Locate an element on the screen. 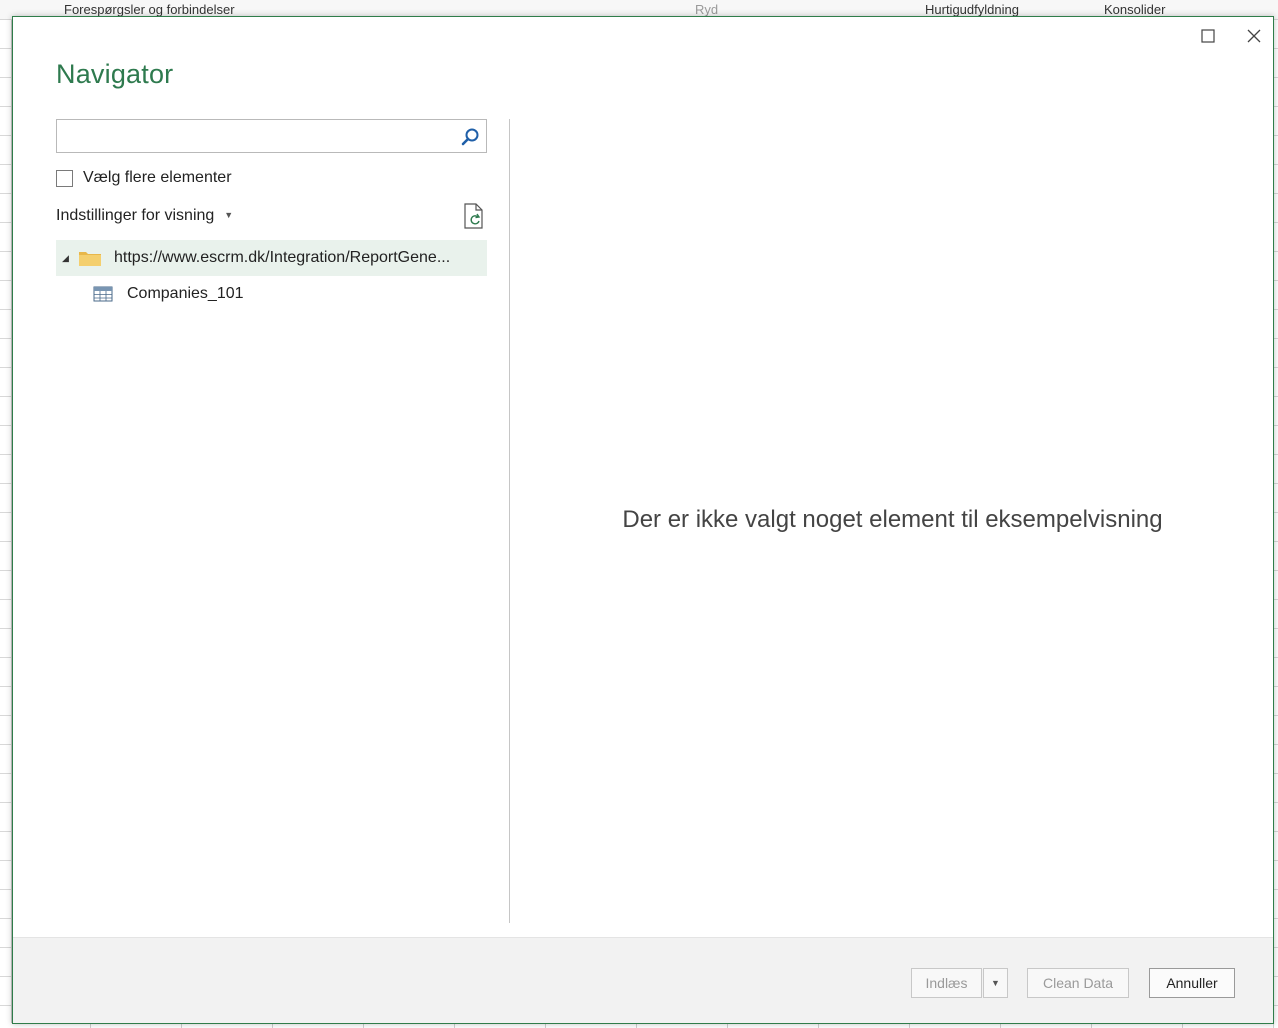 The width and height of the screenshot is (1278, 1028). expand-arrow-icon: ◢ is located at coordinates (68, 258).